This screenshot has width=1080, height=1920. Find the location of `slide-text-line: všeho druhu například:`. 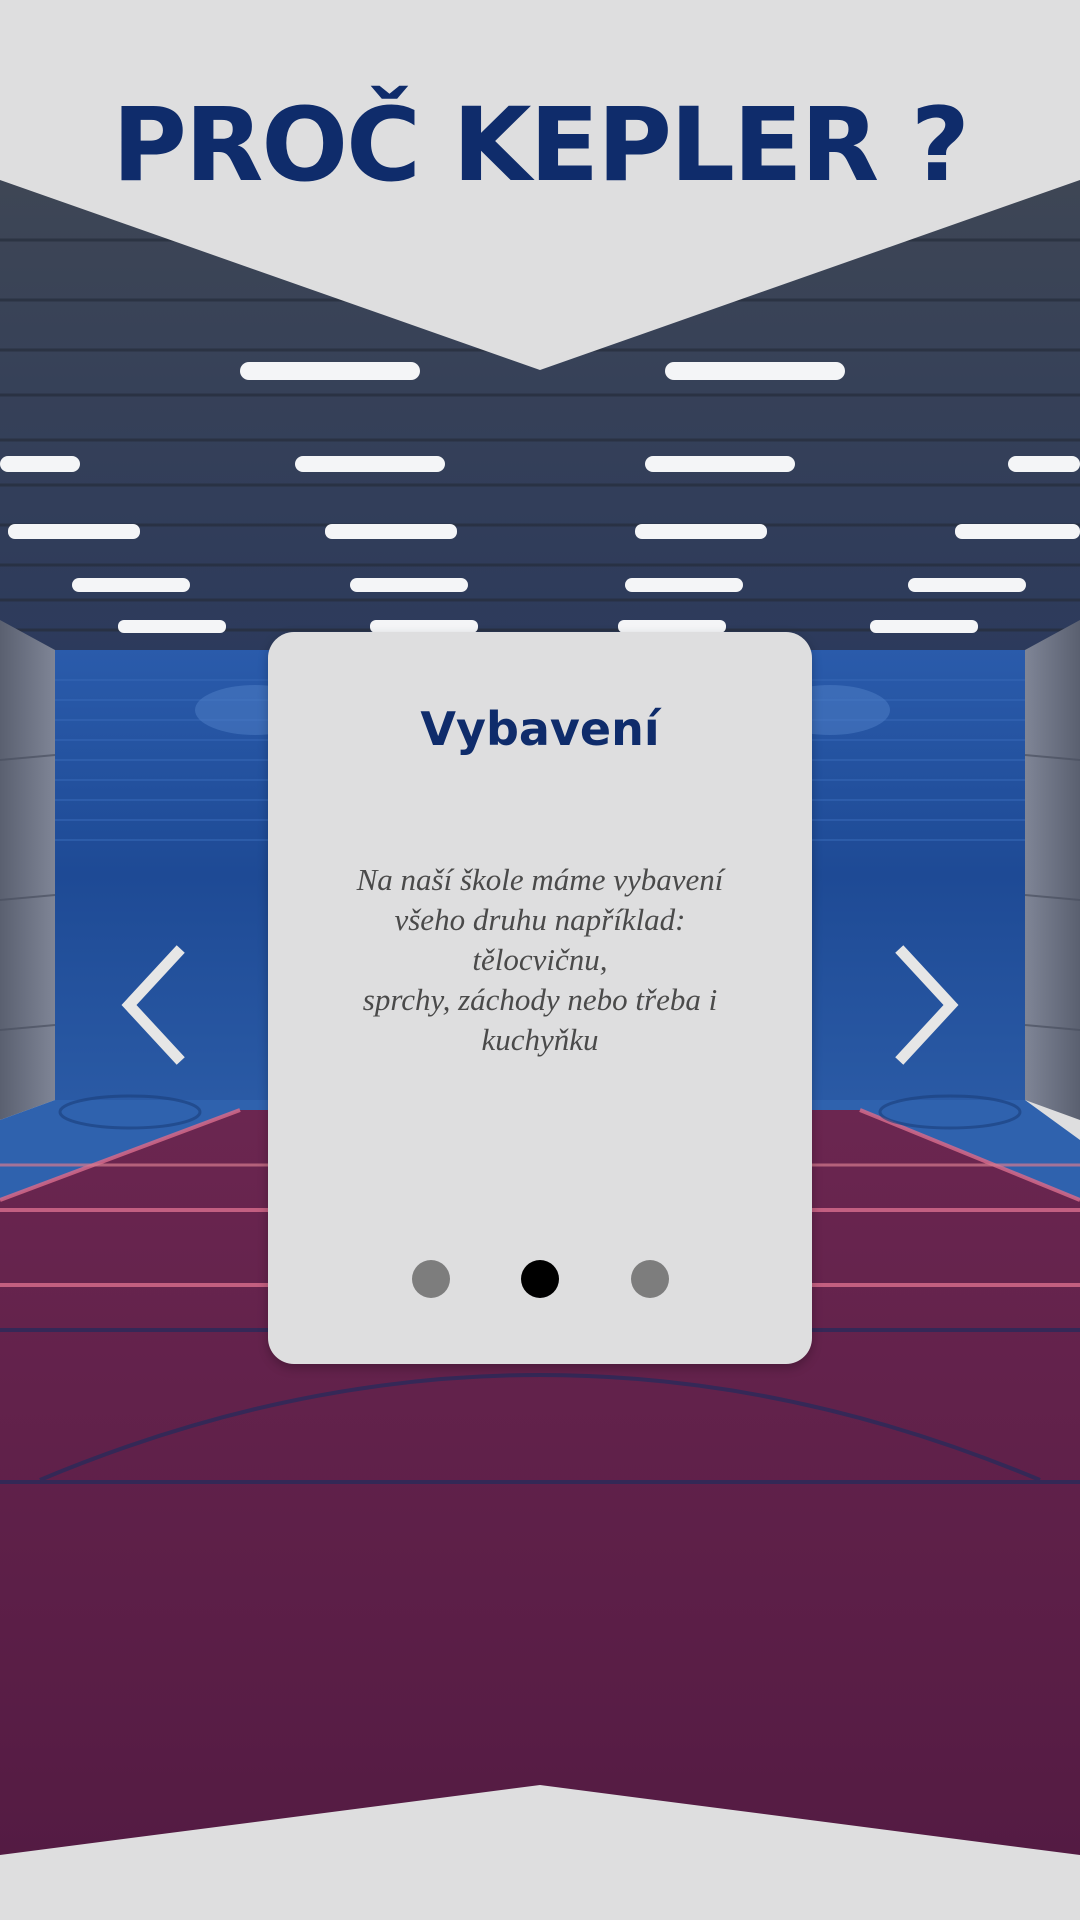

slide-text-line: všeho druhu například: is located at coordinates (540, 919).